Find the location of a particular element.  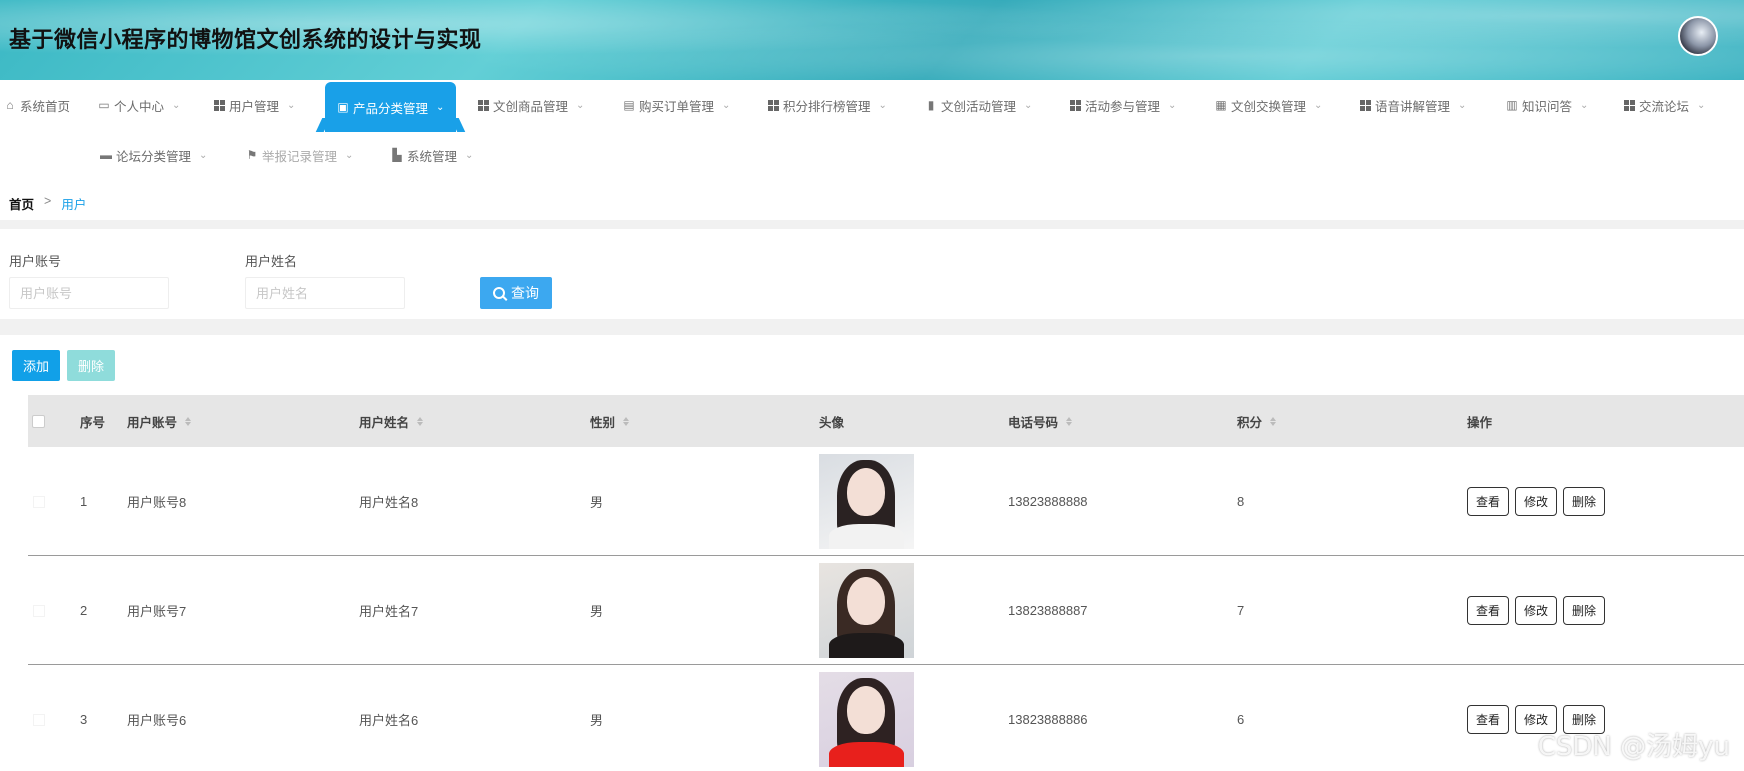

nav-label: 文创活动管理 is located at coordinates (979, 106).